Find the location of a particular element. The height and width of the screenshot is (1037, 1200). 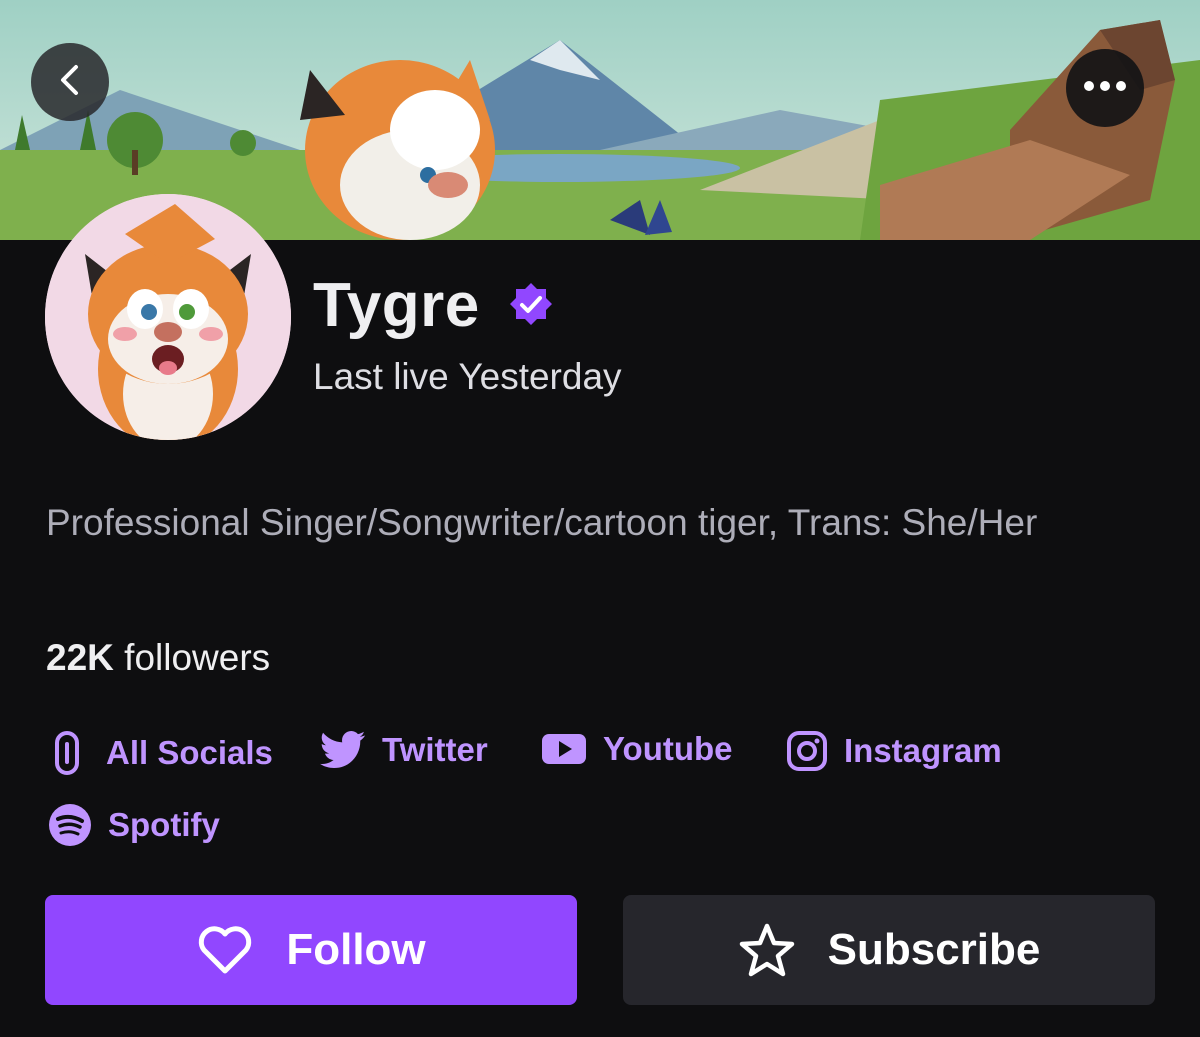

social-link-instagram: Instagram is located at coordinates (894, 751).